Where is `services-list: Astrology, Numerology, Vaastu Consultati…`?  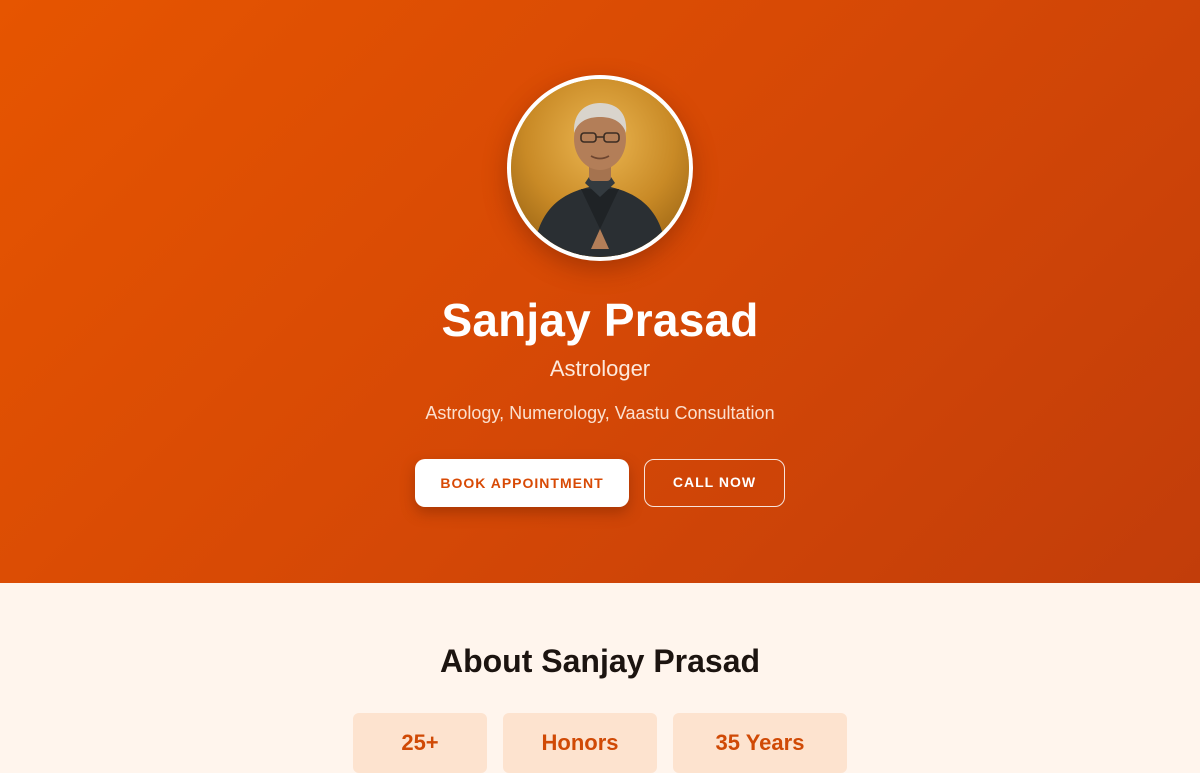 services-list: Astrology, Numerology, Vaastu Consultati… is located at coordinates (600, 413).